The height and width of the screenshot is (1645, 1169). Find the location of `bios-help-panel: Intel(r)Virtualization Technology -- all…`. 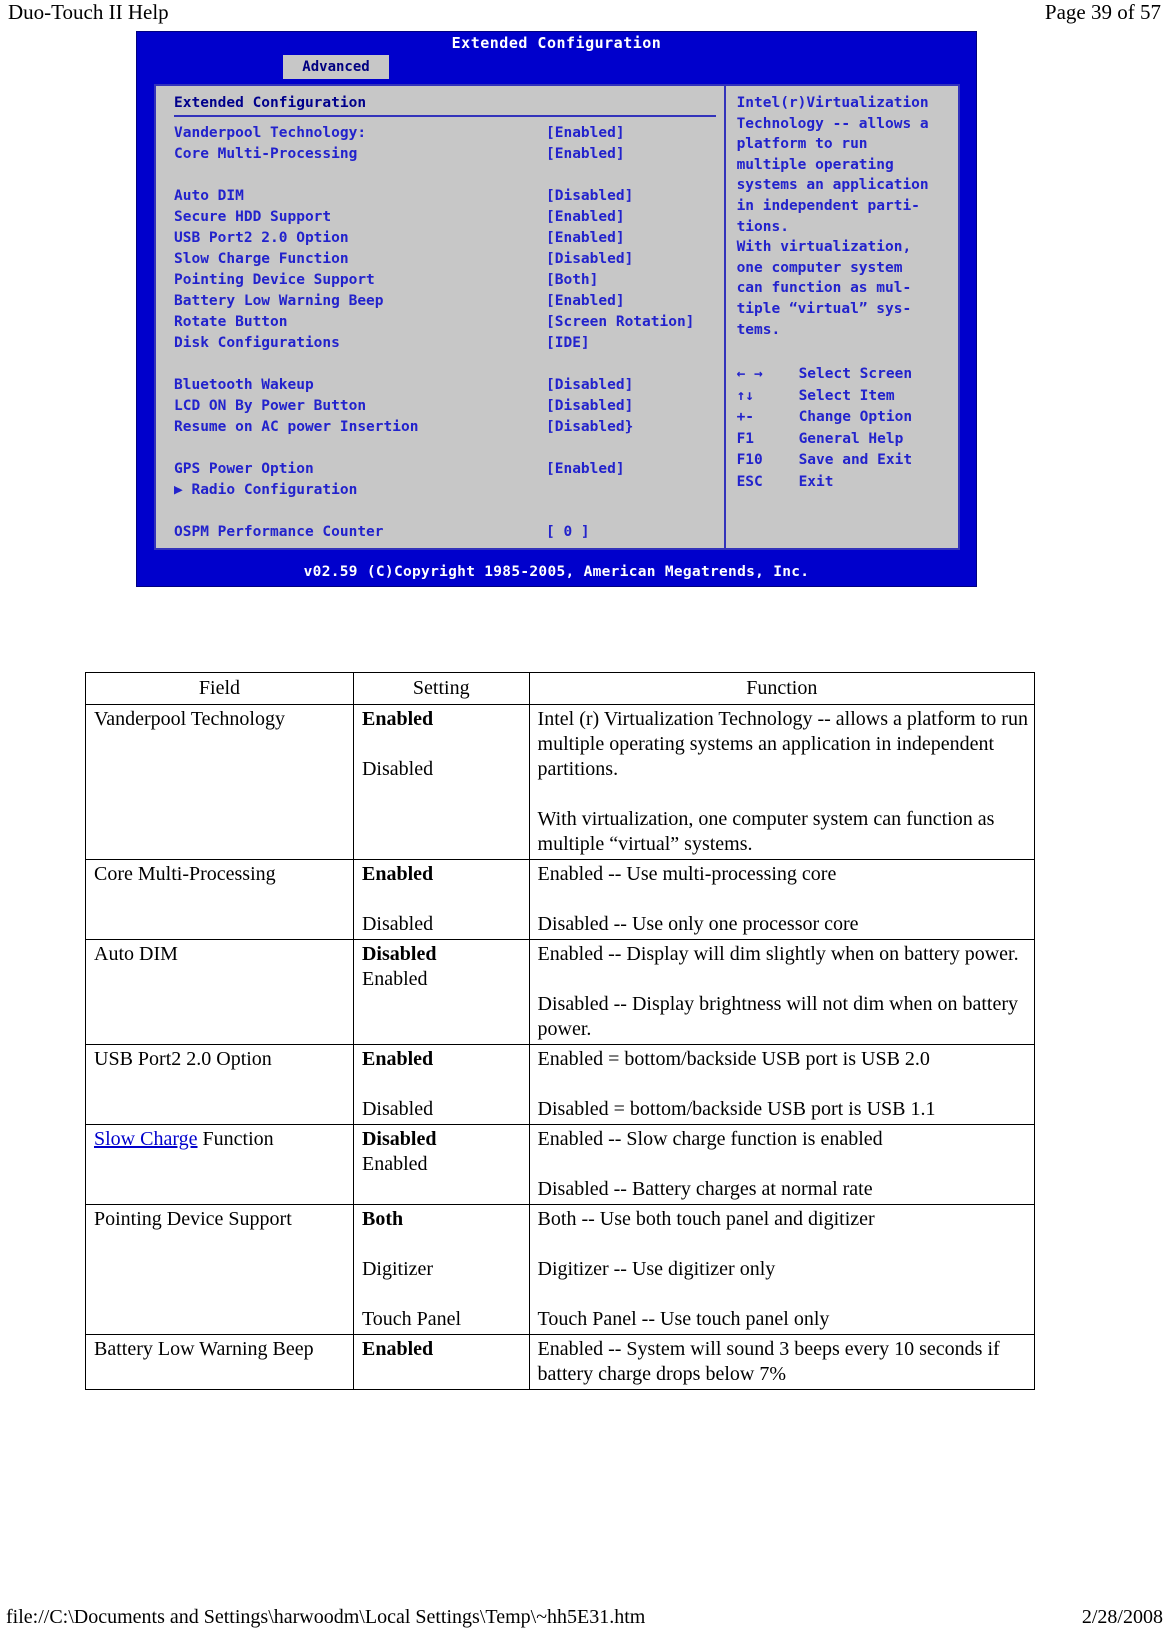

bios-help-panel: Intel(r)Virtualization Technology -- all… is located at coordinates (842, 317).